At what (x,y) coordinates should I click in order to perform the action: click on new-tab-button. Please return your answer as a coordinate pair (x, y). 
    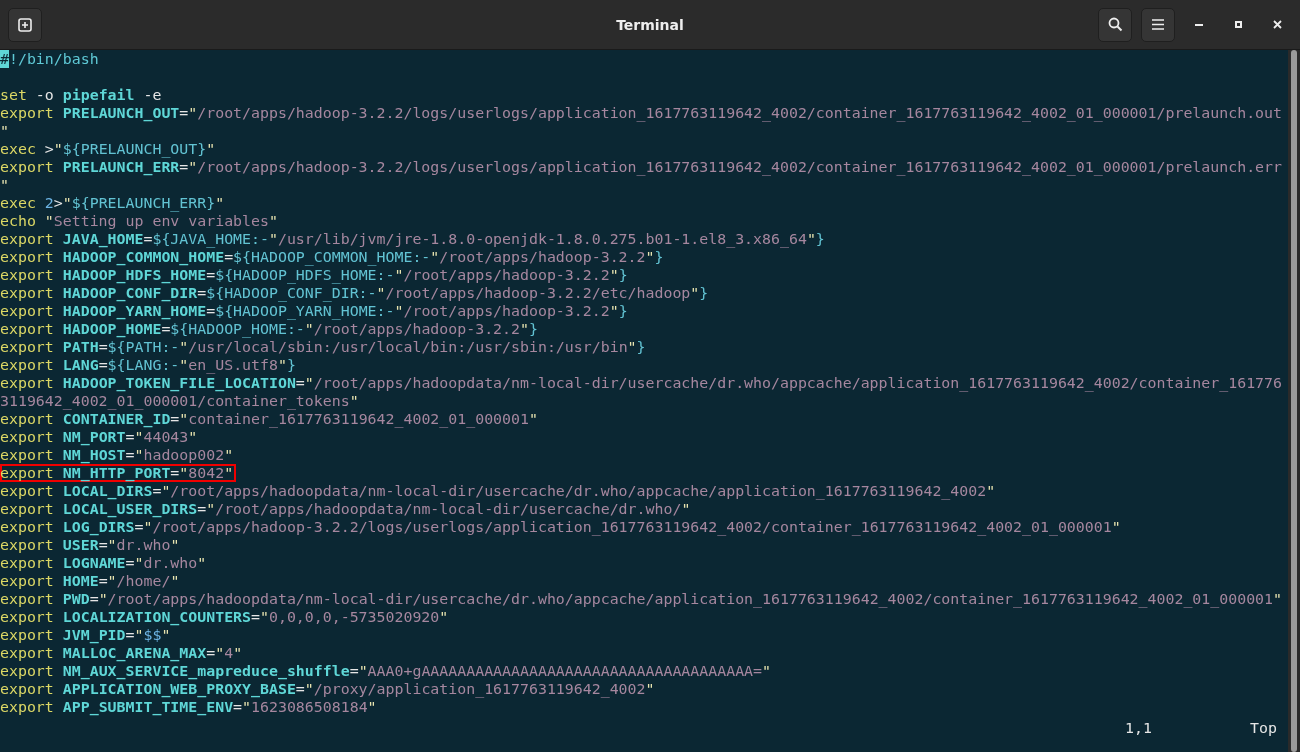
    Looking at the image, I should click on (25, 24).